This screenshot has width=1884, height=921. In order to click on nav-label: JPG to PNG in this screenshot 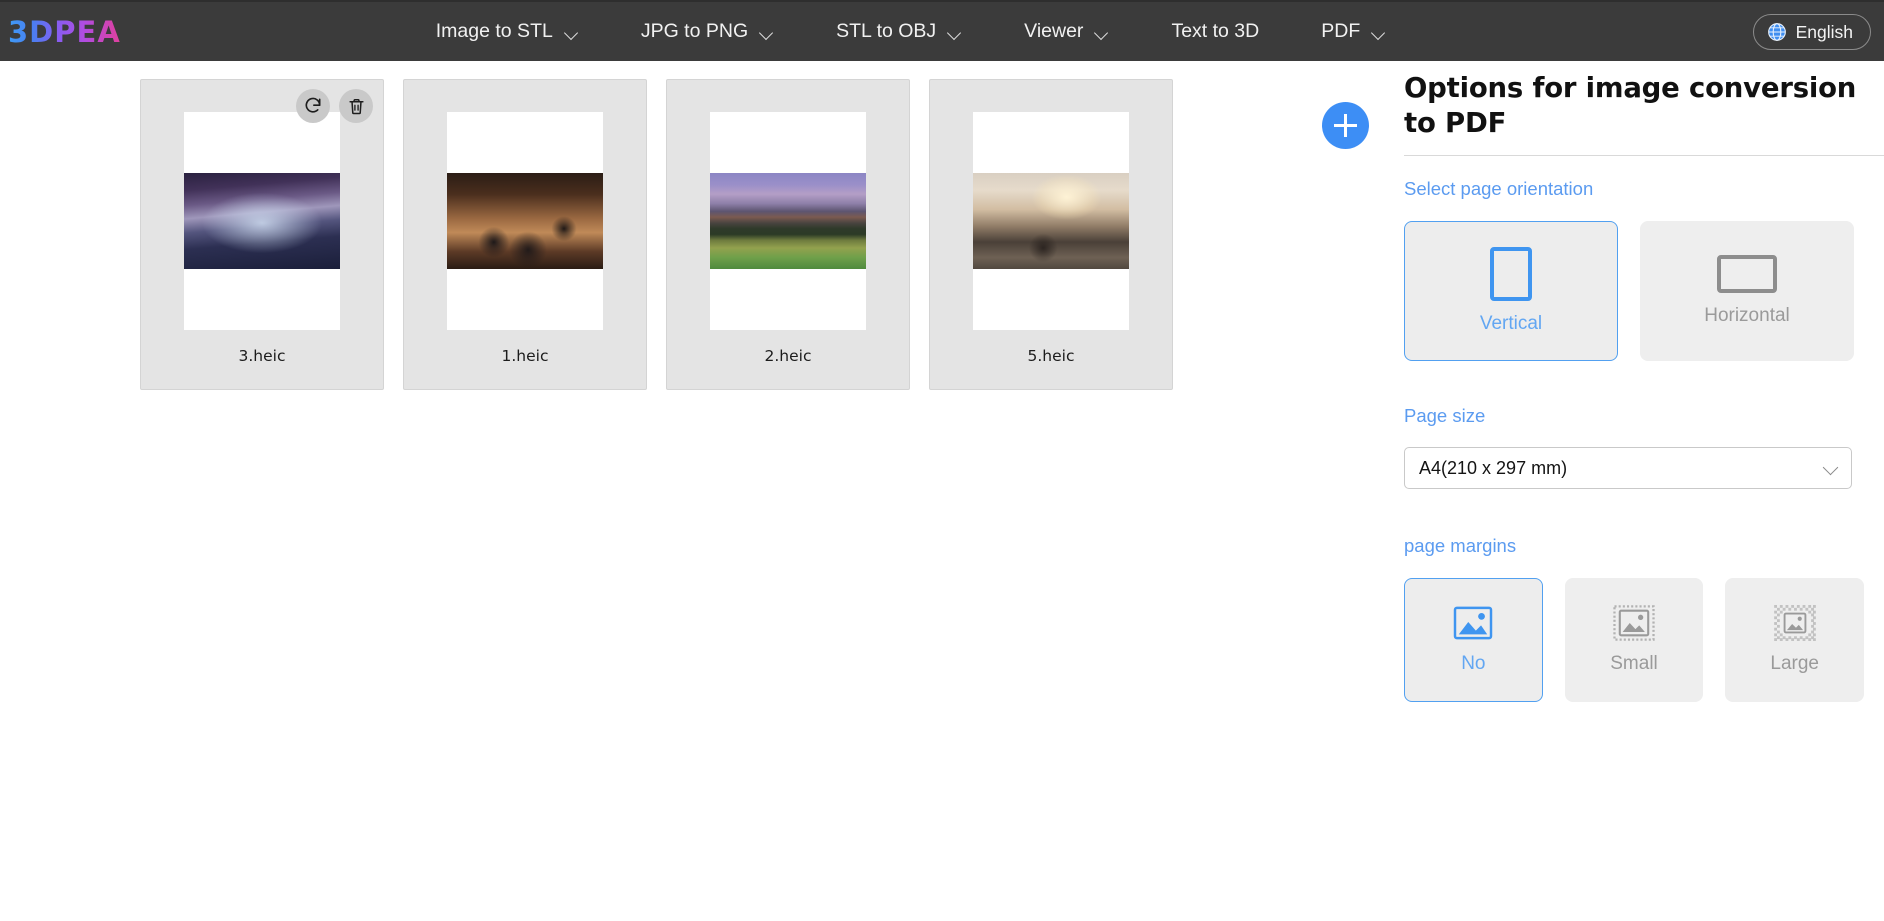, I will do `click(694, 31)`.